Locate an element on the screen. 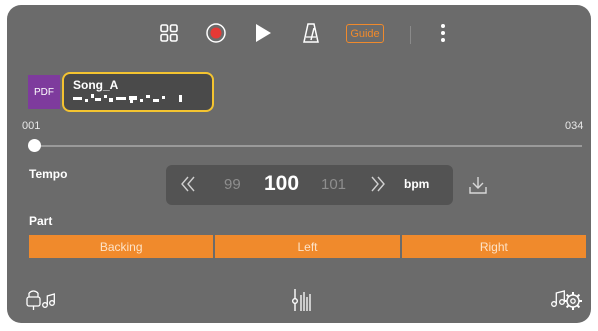 The height and width of the screenshot is (331, 598). tempo-label: Tempo is located at coordinates (48, 174).